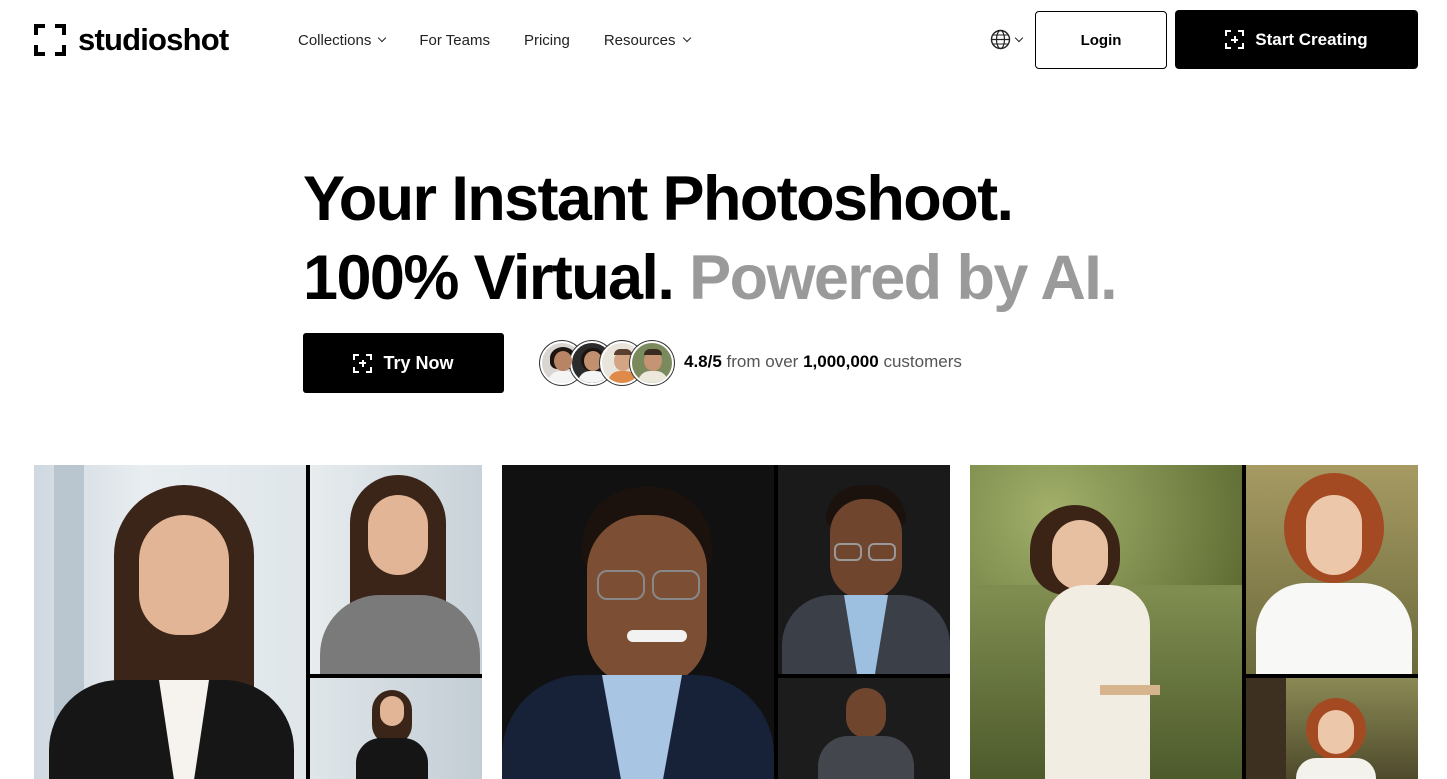 The image size is (1447, 779). Describe the element at coordinates (703, 361) in the screenshot. I see `rating-score: 4.8/5` at that location.